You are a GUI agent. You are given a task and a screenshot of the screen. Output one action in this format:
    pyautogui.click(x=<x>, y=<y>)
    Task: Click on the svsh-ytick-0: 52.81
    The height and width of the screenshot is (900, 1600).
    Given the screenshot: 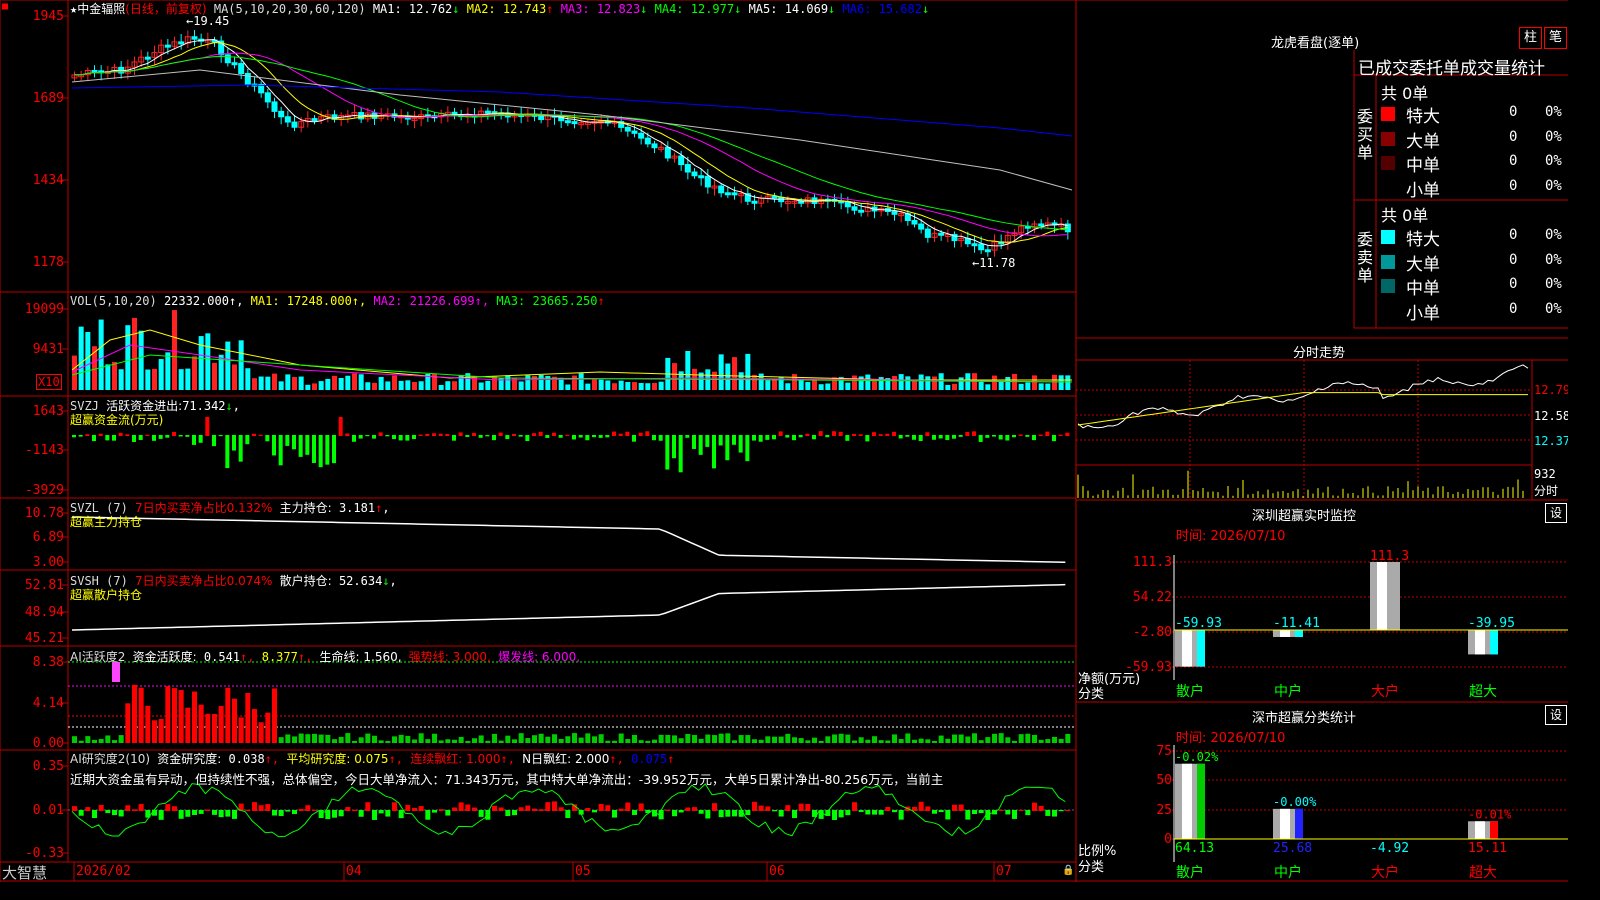 What is the action you would take?
    pyautogui.click(x=44, y=585)
    